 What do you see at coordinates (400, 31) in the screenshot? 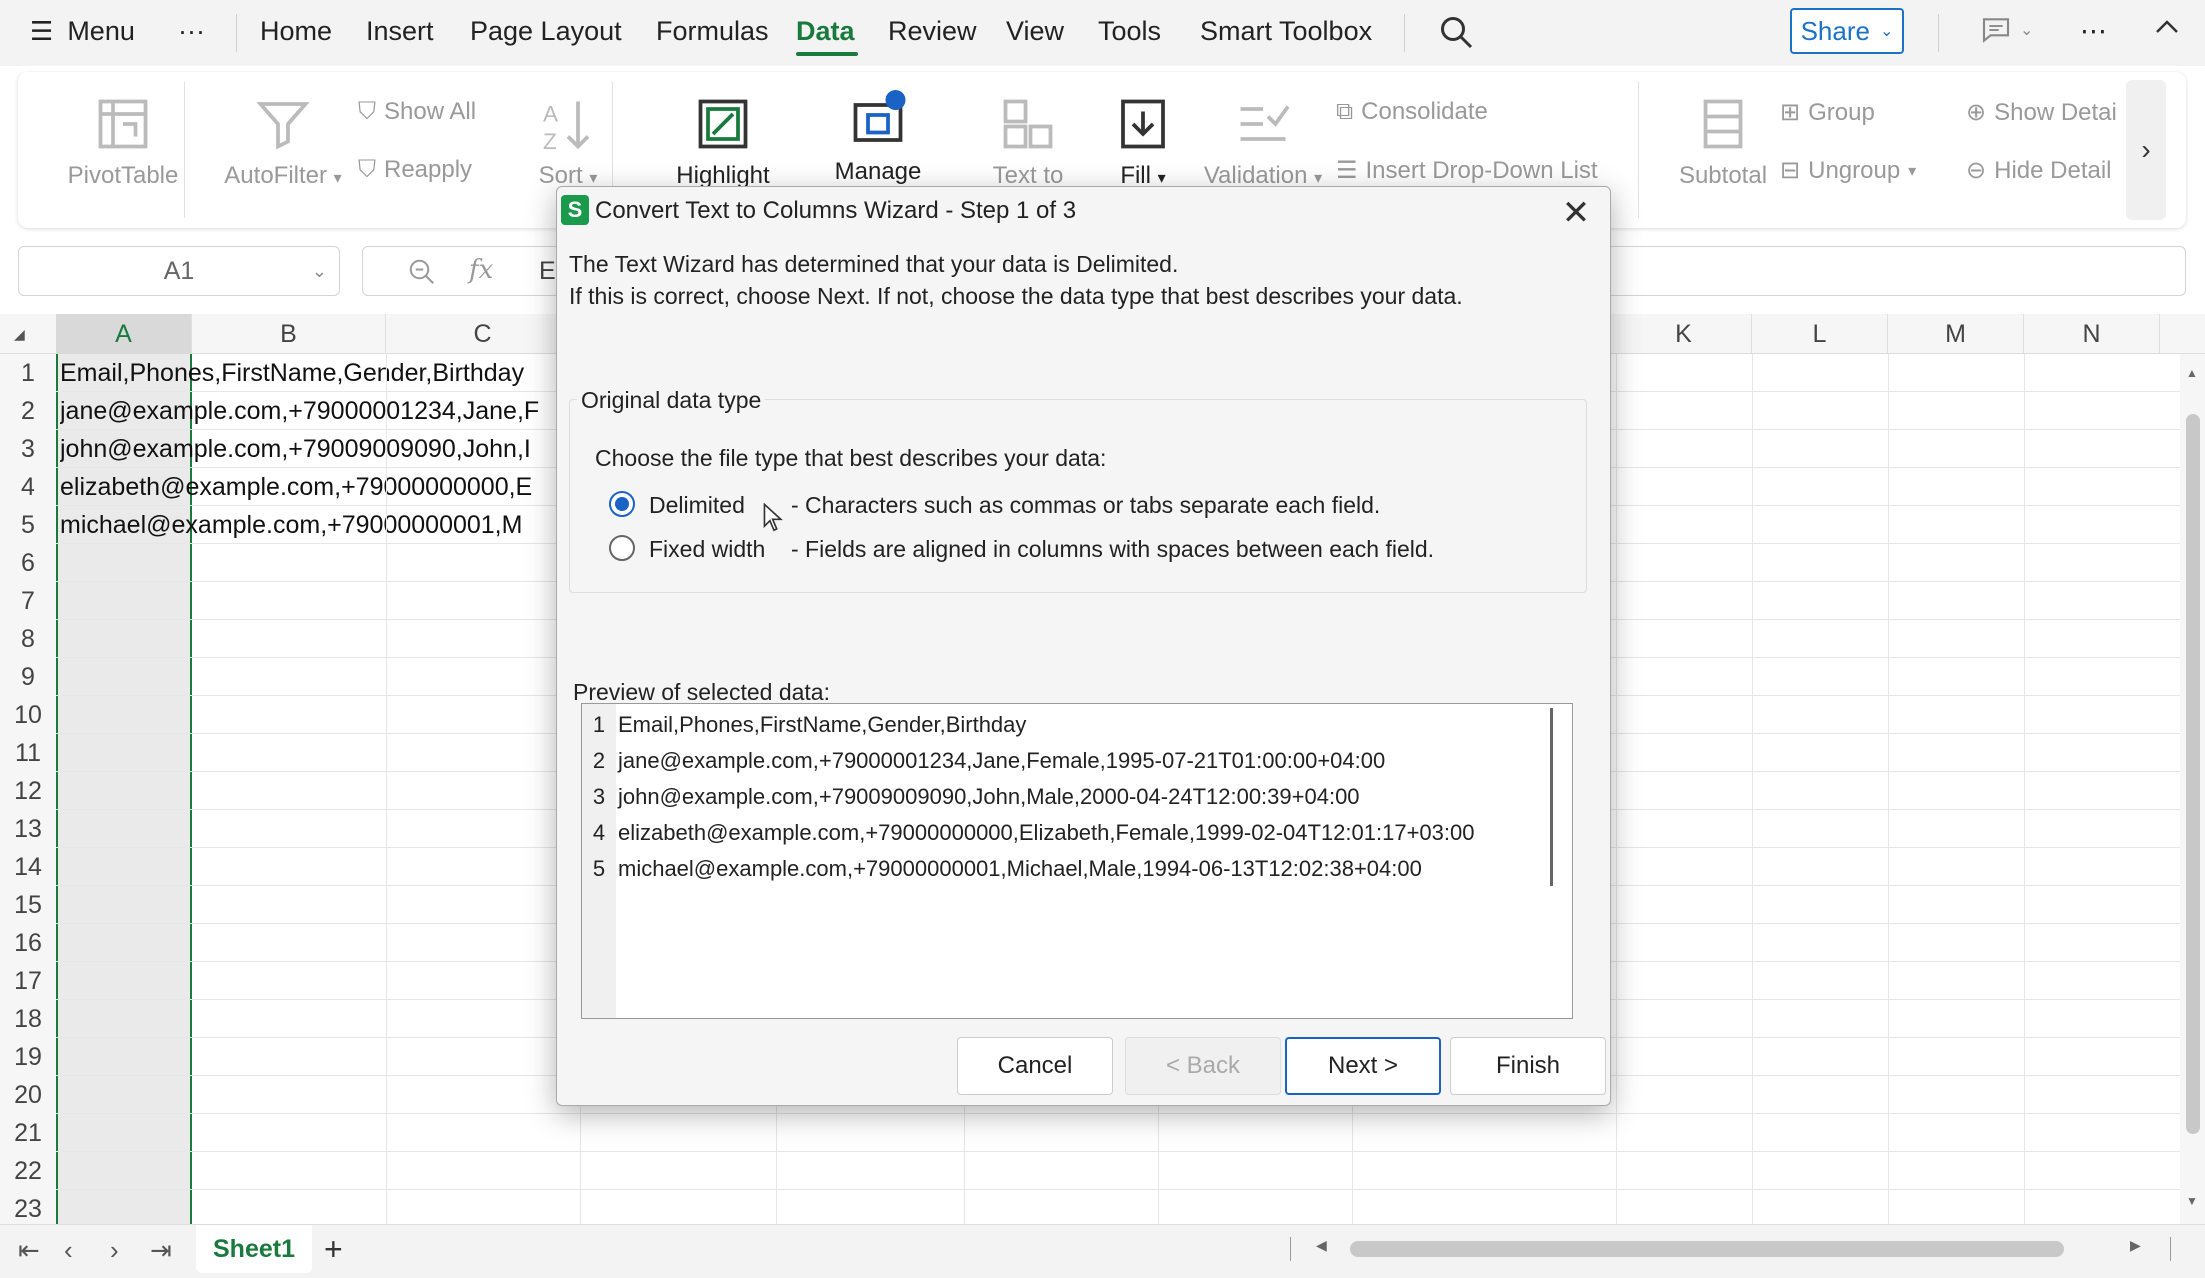
I see `tab-insert: Insert` at bounding box center [400, 31].